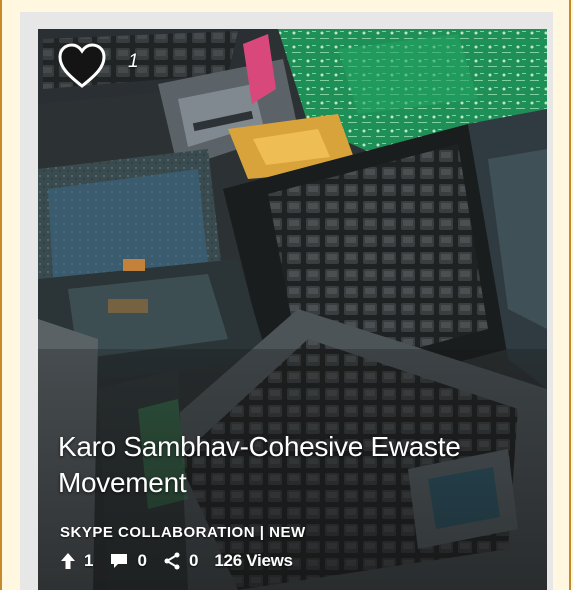  I want to click on like-count: 1, so click(133, 61).